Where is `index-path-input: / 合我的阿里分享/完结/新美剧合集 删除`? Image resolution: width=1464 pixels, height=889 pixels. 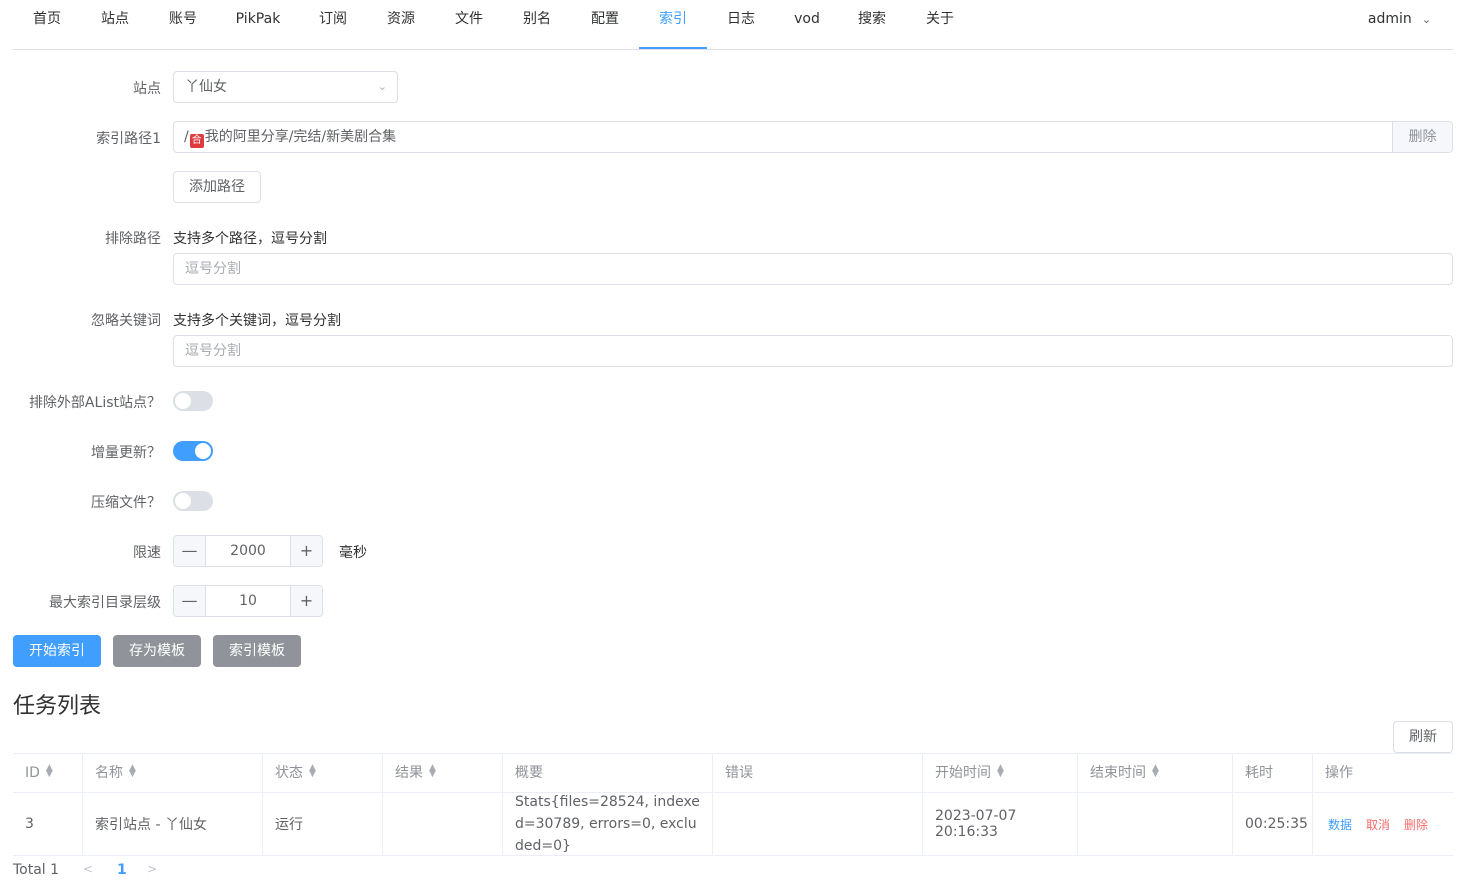 index-path-input: / 合我的阿里分享/完结/新美剧合集 删除 is located at coordinates (813, 137).